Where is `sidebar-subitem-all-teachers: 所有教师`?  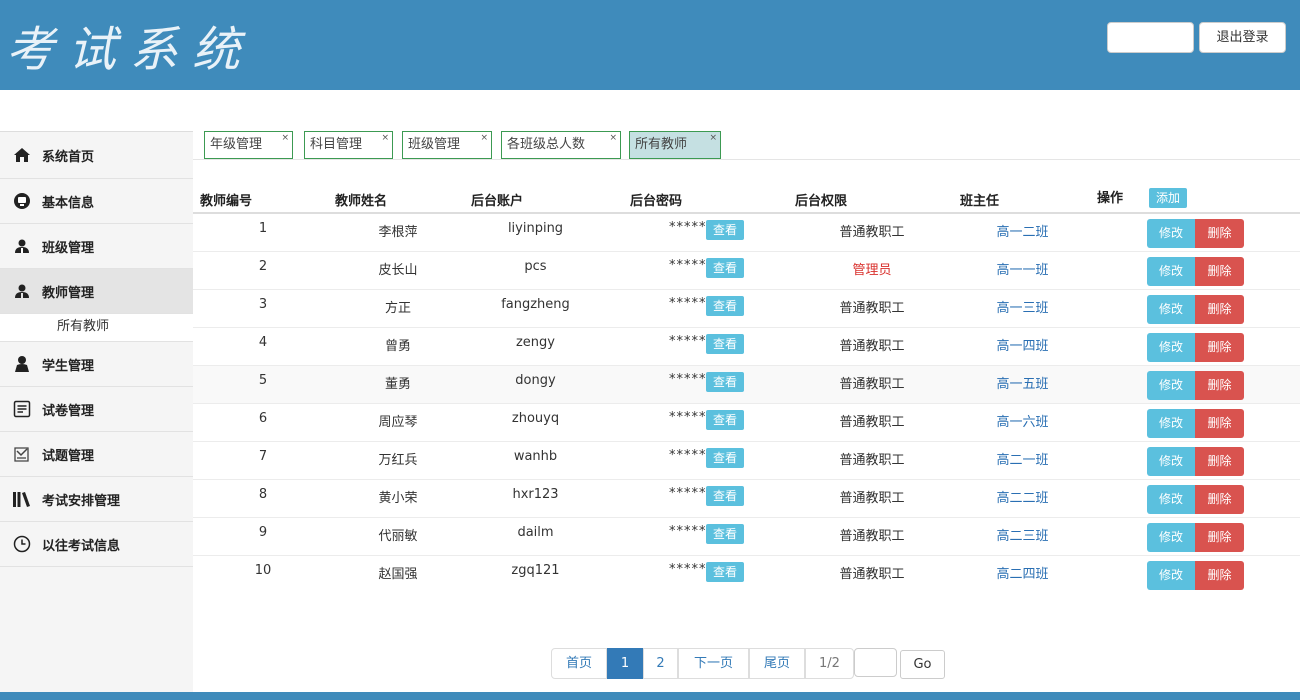 sidebar-subitem-all-teachers: 所有教师 is located at coordinates (96, 328).